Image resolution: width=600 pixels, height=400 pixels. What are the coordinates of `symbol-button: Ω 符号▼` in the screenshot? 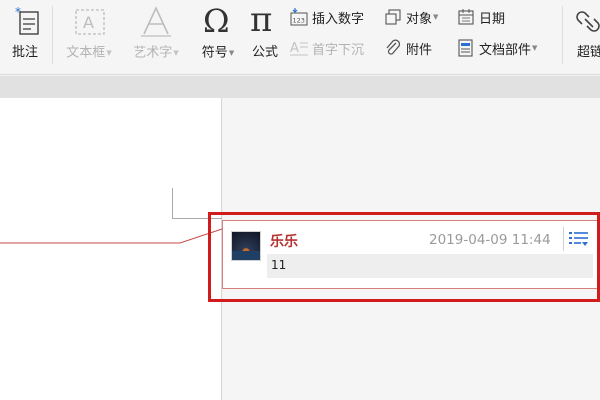 It's located at (218, 37).